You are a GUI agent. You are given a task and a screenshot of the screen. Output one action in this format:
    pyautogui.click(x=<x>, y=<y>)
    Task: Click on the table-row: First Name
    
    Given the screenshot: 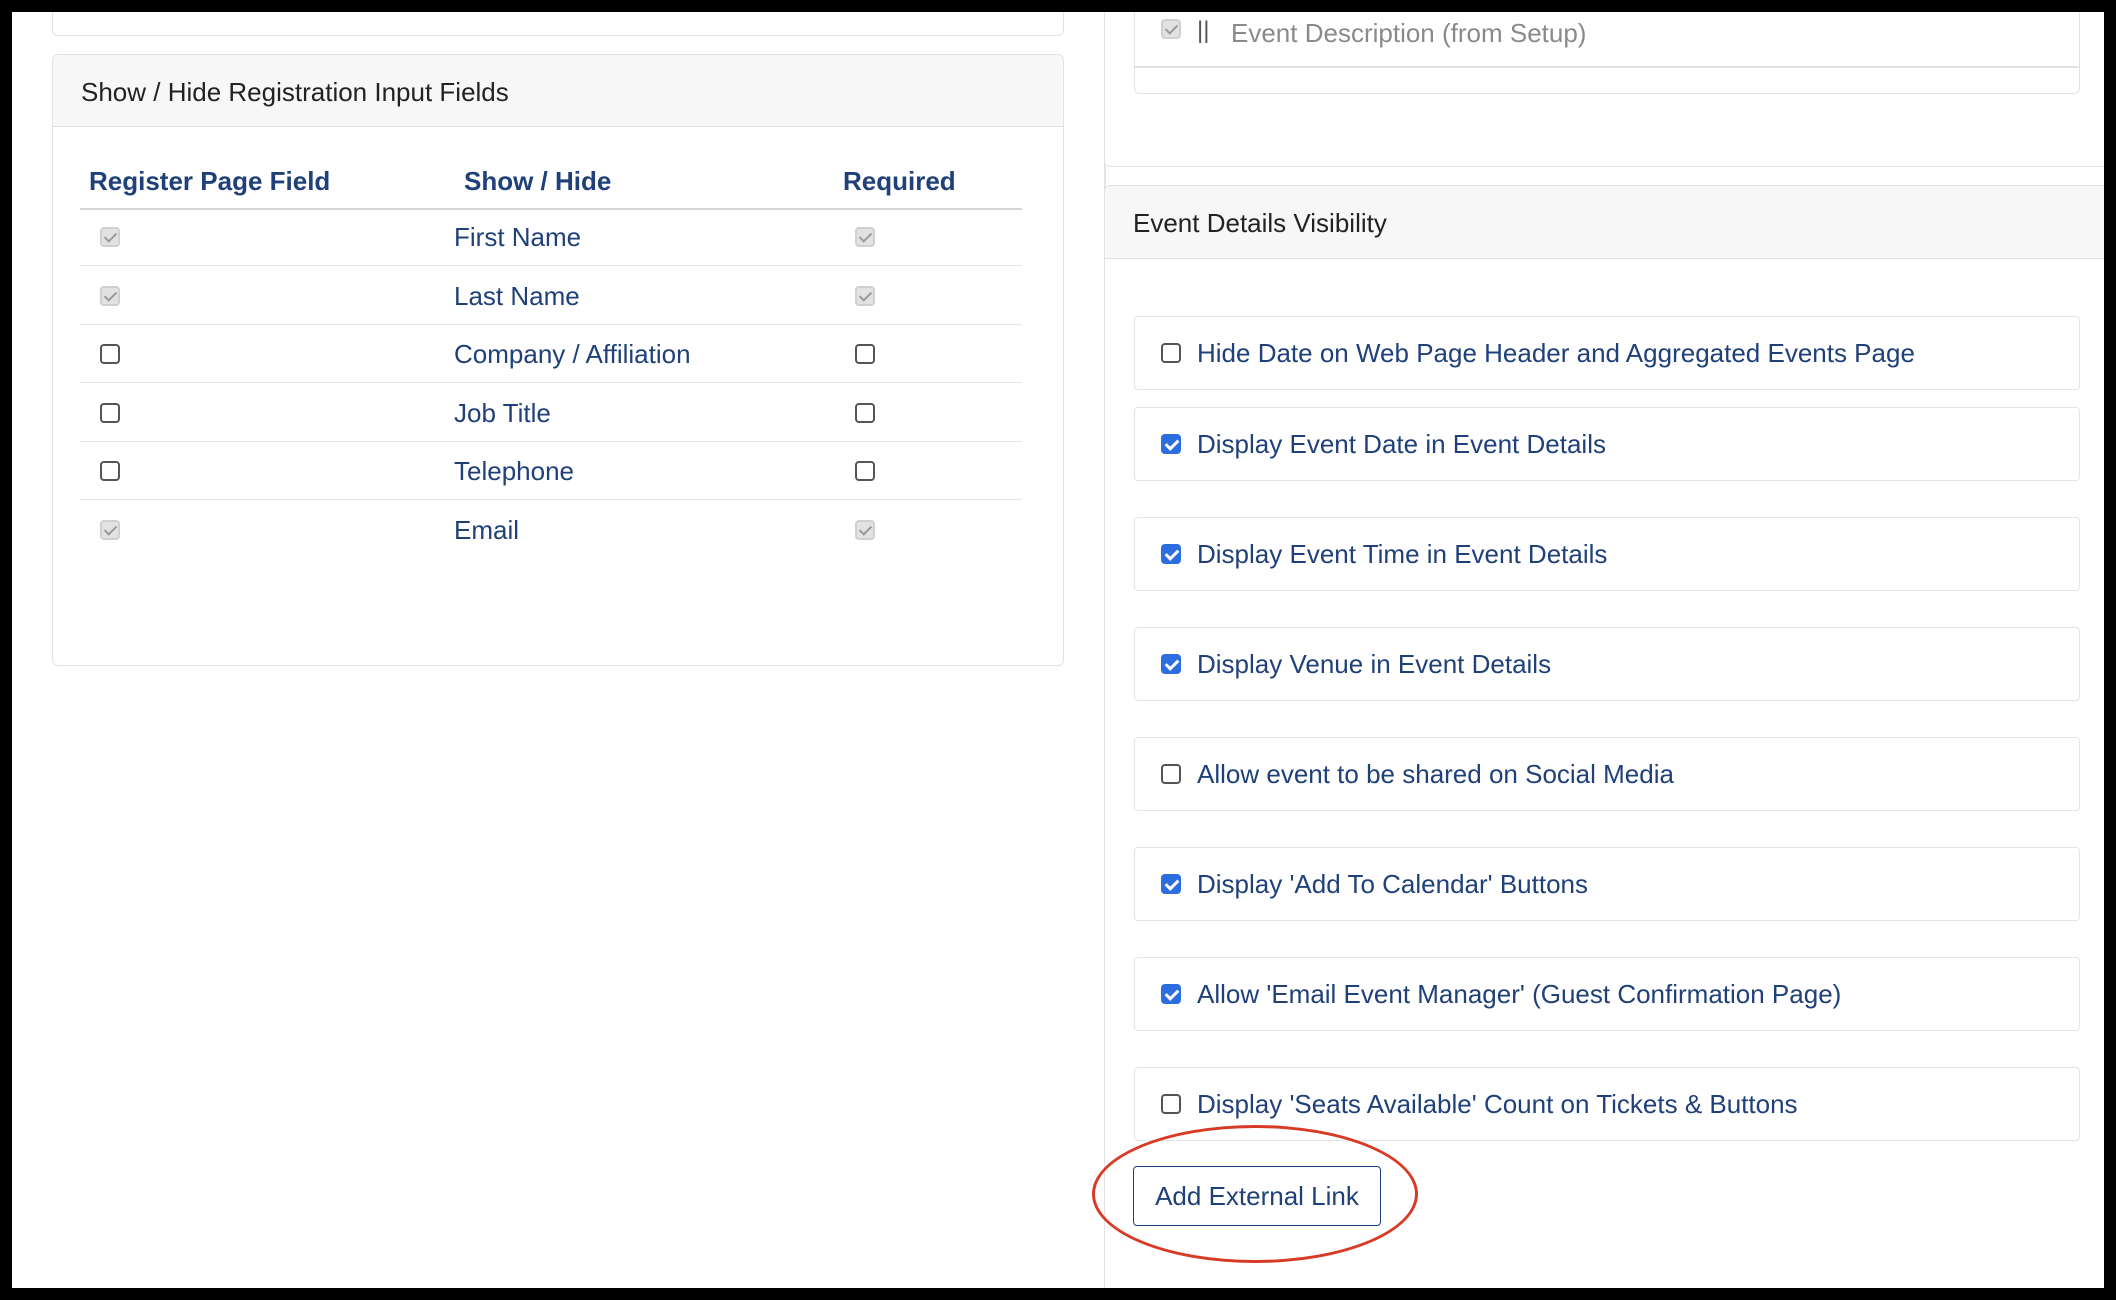 What is the action you would take?
    pyautogui.click(x=551, y=237)
    